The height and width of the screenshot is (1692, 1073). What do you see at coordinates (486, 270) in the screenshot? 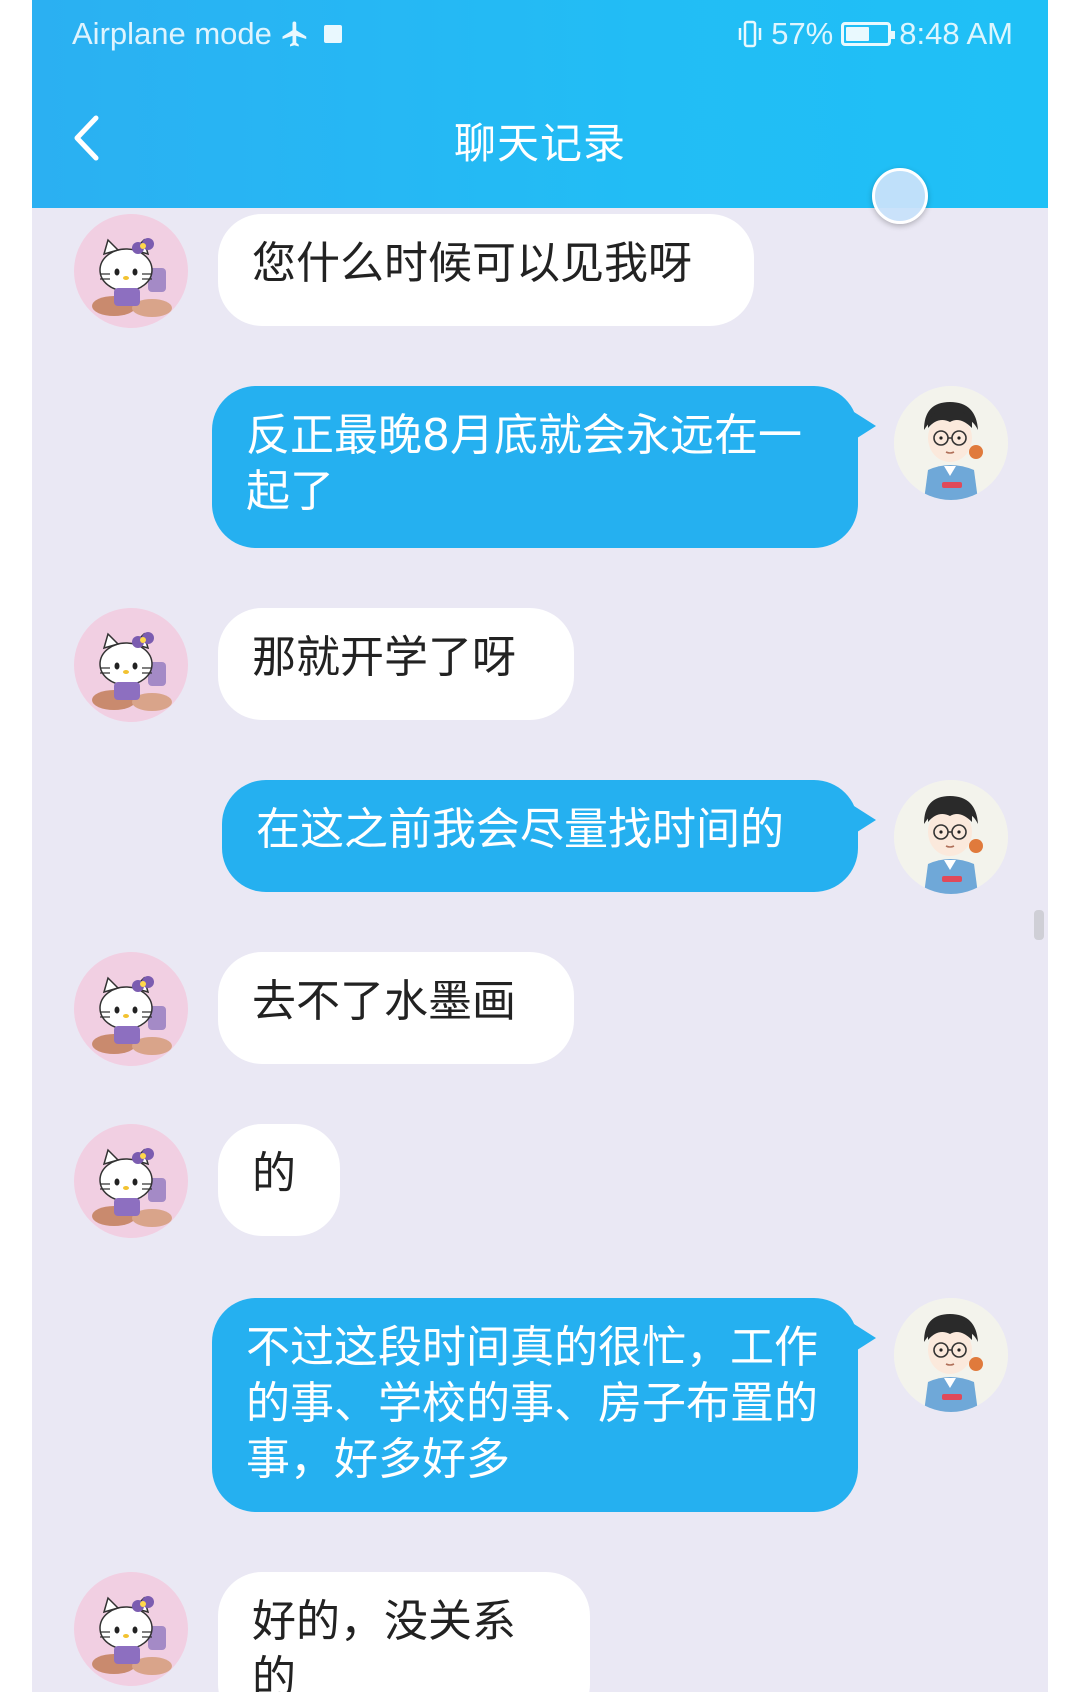
I see `message-bubble: 您什么时候可以见我呀` at bounding box center [486, 270].